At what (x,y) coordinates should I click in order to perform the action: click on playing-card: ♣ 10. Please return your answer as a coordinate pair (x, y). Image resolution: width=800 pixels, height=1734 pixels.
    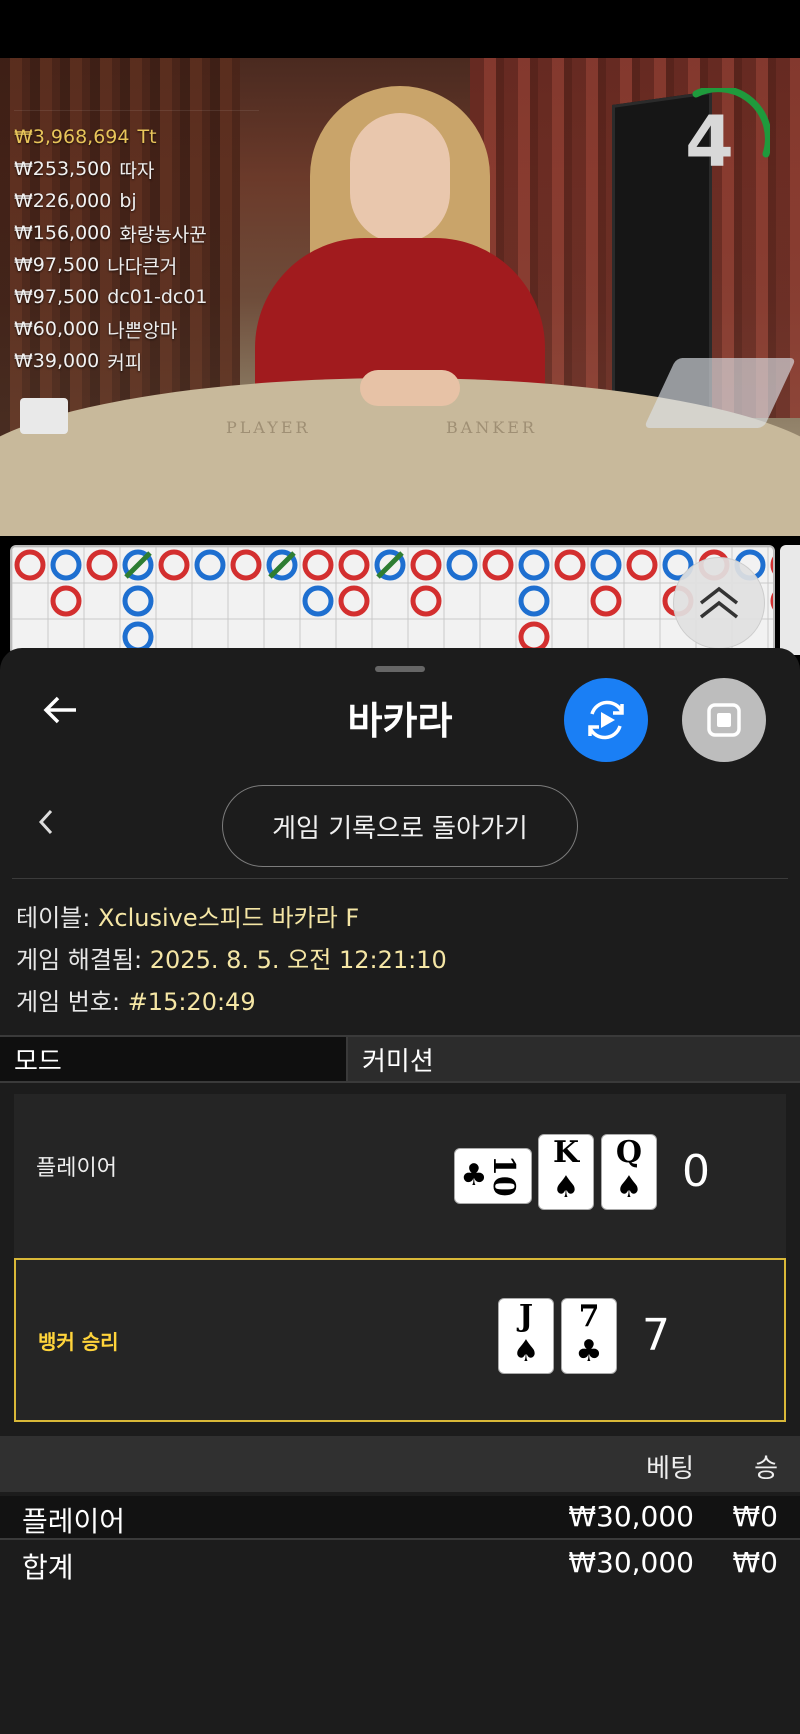
    Looking at the image, I should click on (493, 1176).